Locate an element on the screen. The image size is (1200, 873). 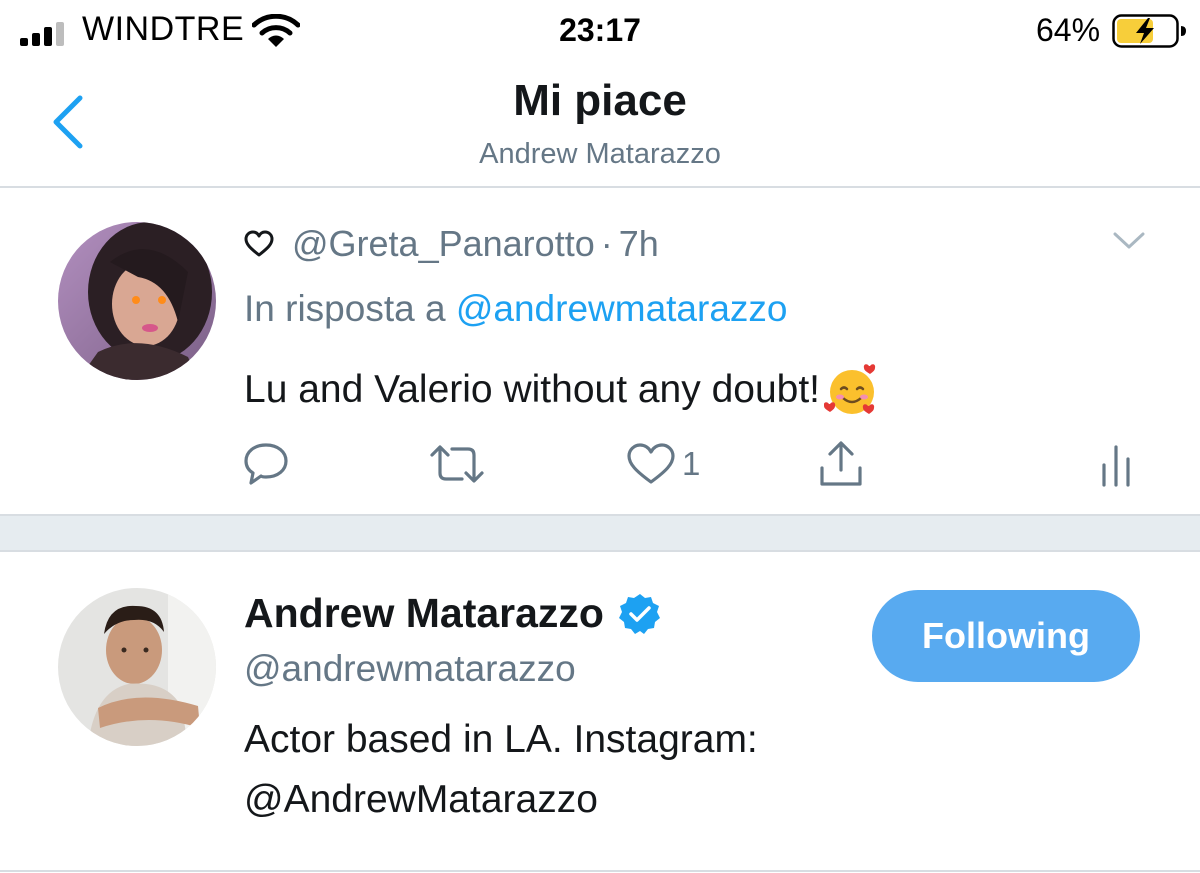
reply-prefix: In risposta a is located at coordinates (345, 308).